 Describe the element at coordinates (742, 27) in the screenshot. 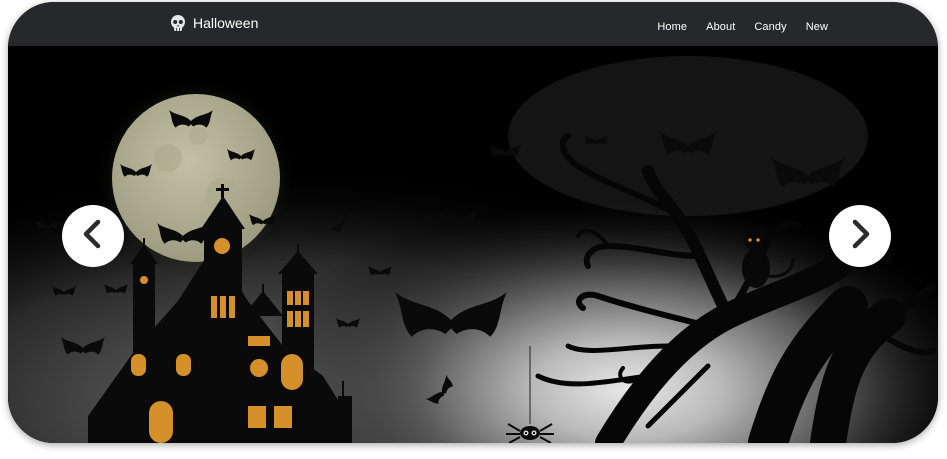

I see `main-nav: Home About Candy New` at that location.